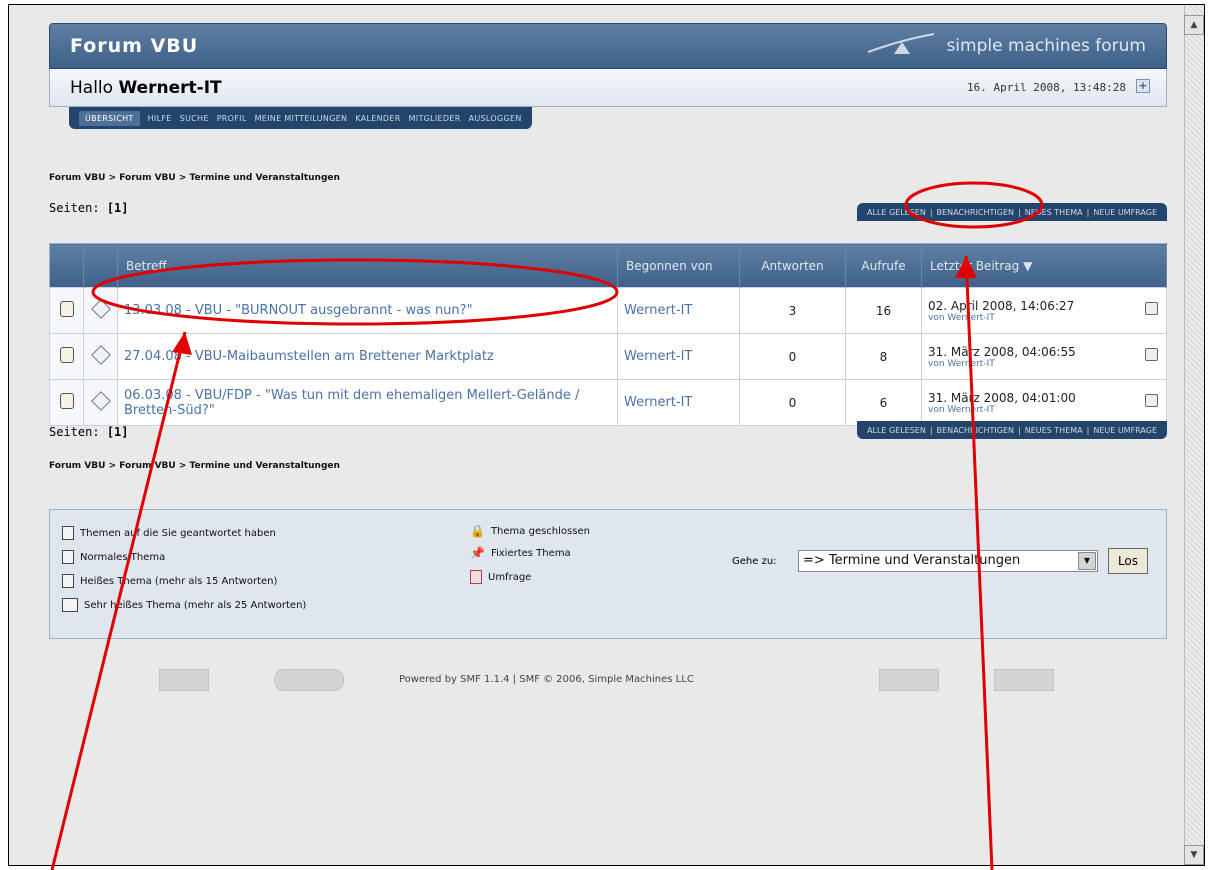 Image resolution: width=1218 pixels, height=870 pixels. What do you see at coordinates (123, 557) in the screenshot?
I see `legend-normal-label: Normales Thema` at bounding box center [123, 557].